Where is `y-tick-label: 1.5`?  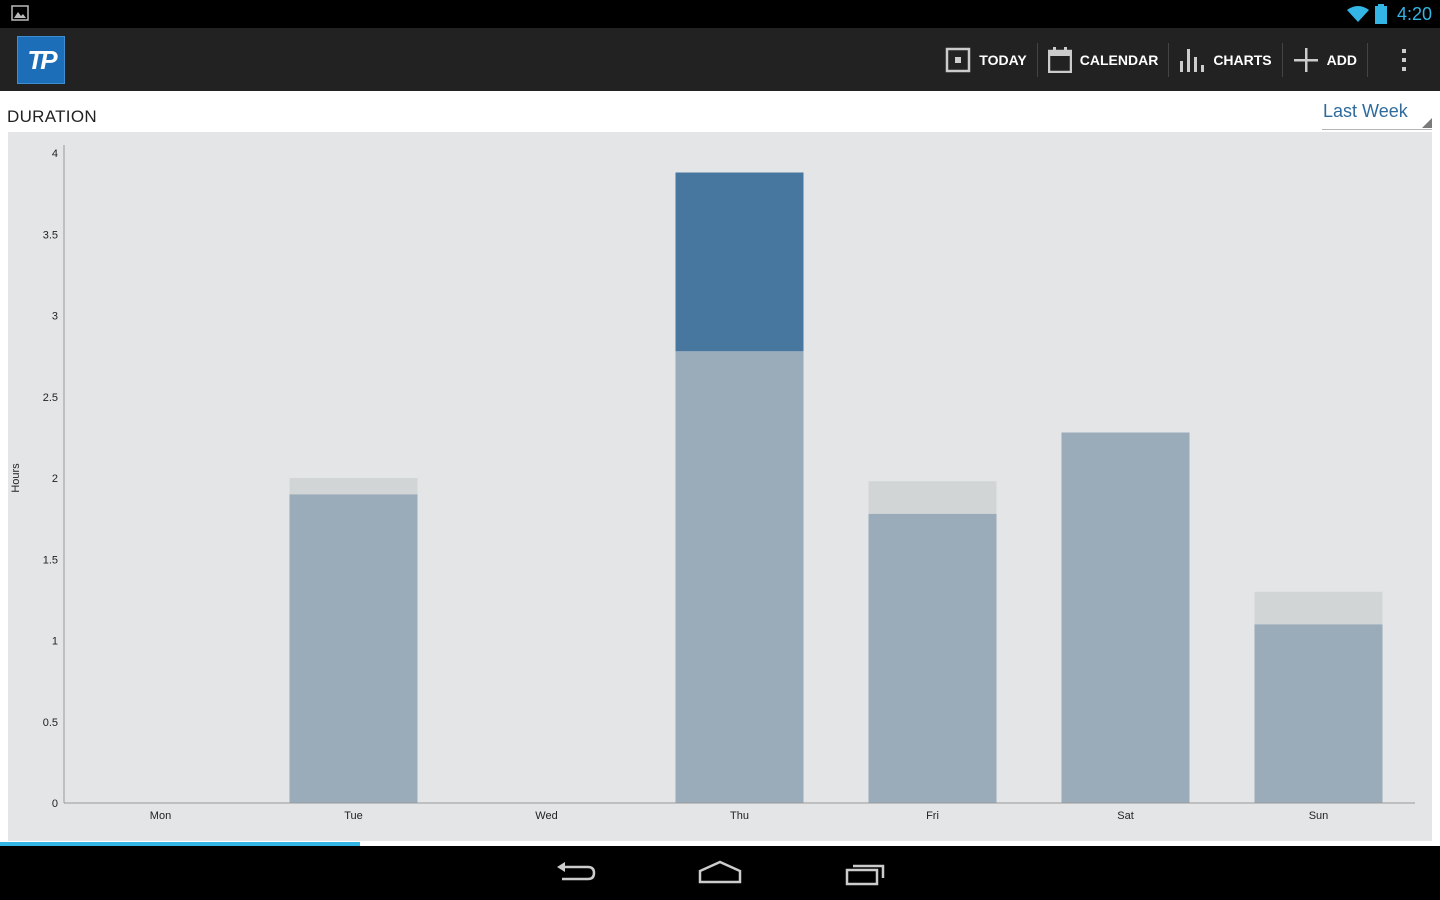
y-tick-label: 1.5 is located at coordinates (50, 560).